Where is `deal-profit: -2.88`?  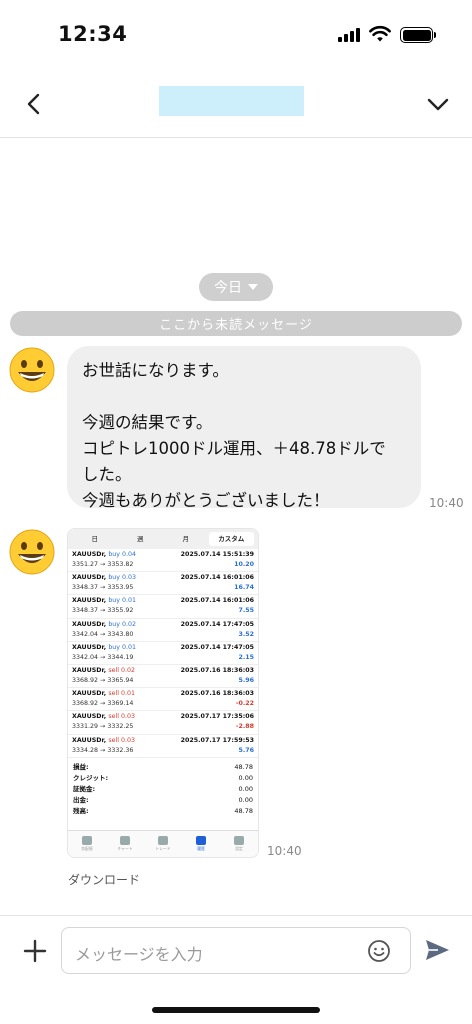
deal-profit: -2.88 is located at coordinates (244, 727).